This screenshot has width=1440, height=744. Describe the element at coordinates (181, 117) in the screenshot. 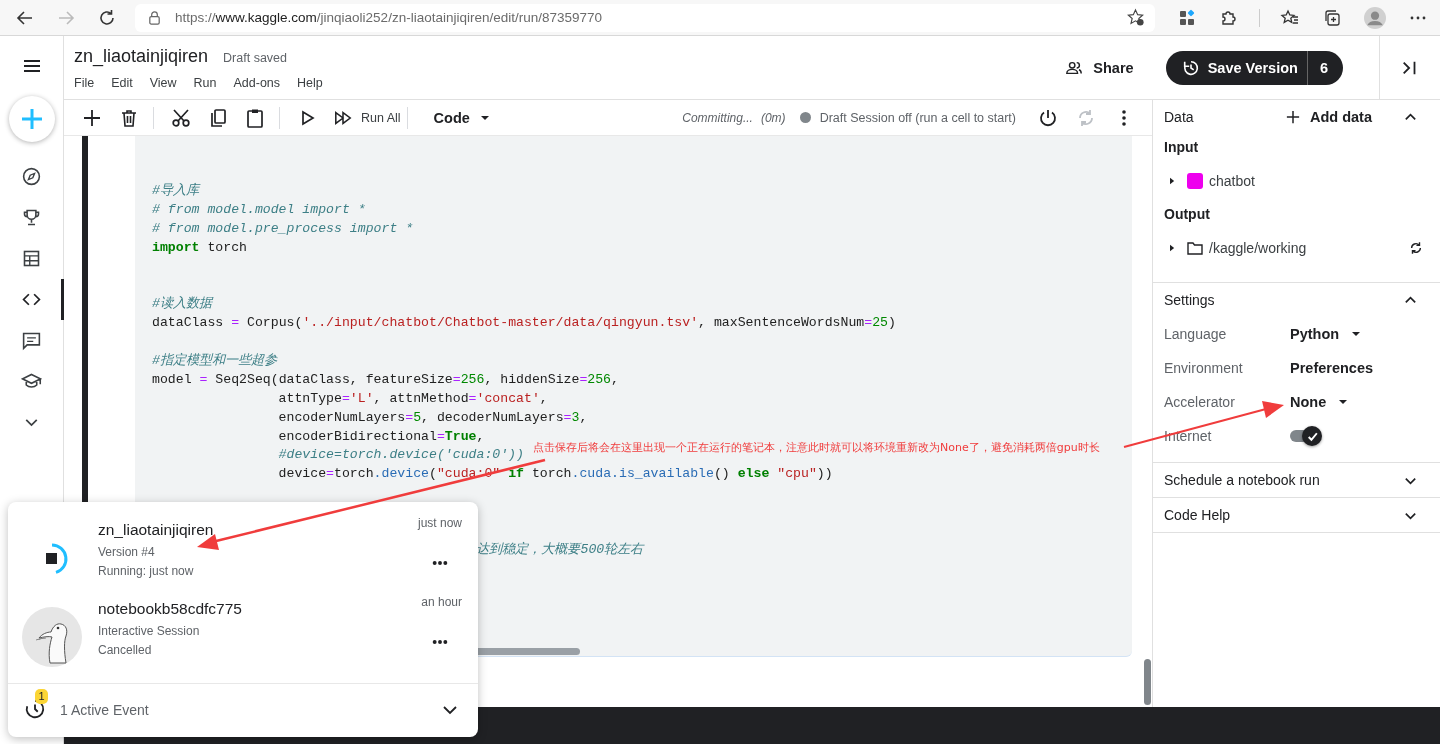

I see `cut-icon` at that location.